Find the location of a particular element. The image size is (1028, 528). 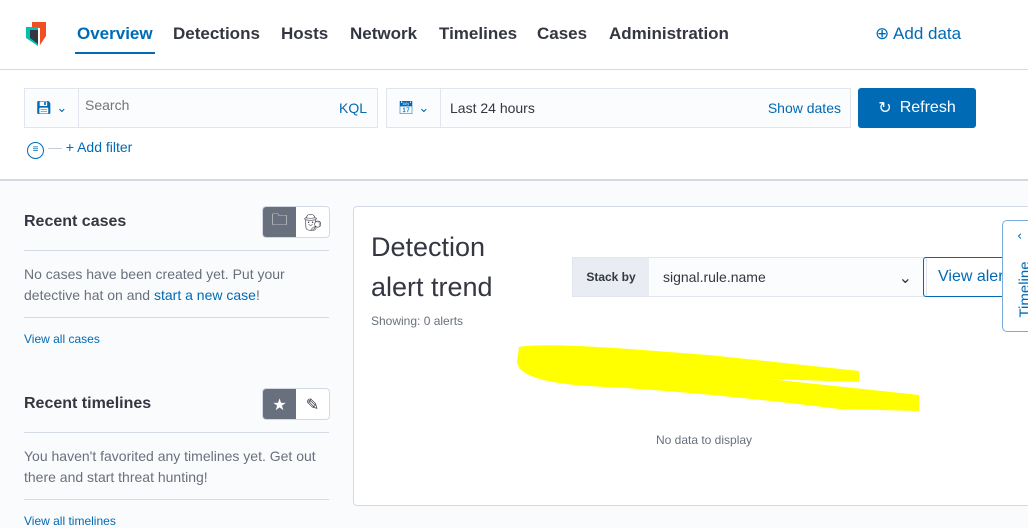

refresh-button: ↻ Refresh is located at coordinates (917, 108).